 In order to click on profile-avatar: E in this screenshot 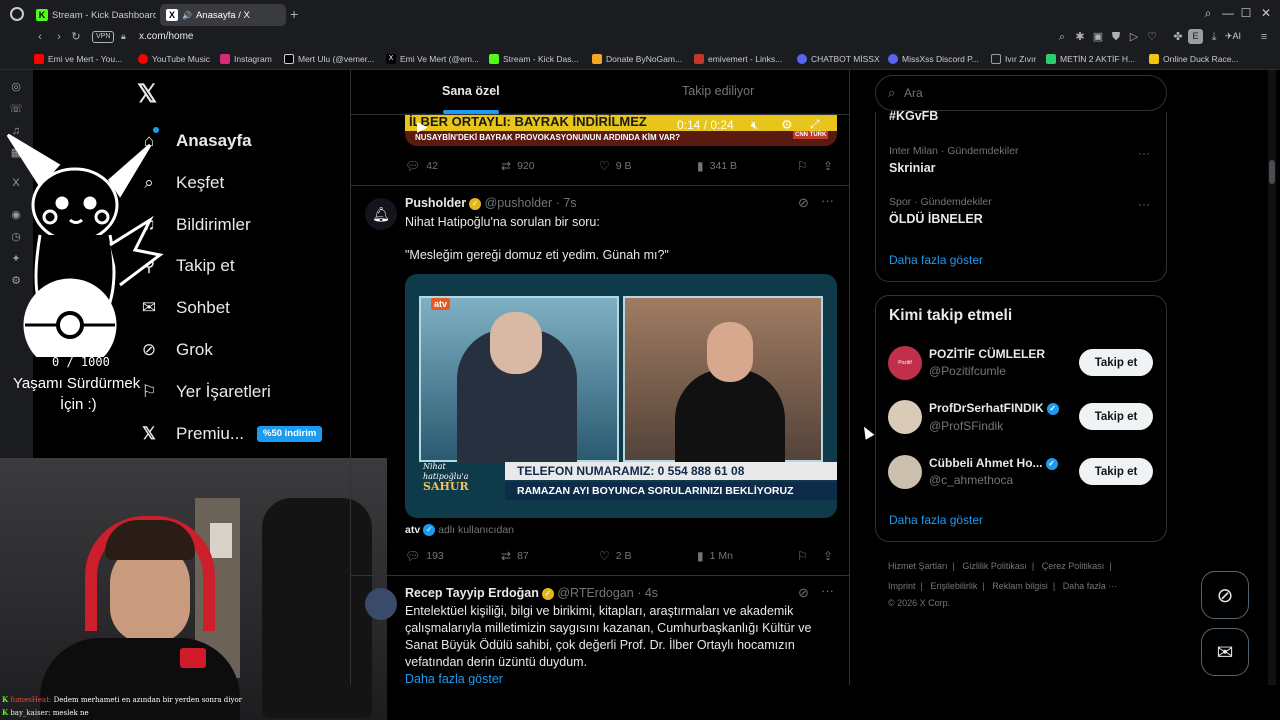, I will do `click(1195, 36)`.